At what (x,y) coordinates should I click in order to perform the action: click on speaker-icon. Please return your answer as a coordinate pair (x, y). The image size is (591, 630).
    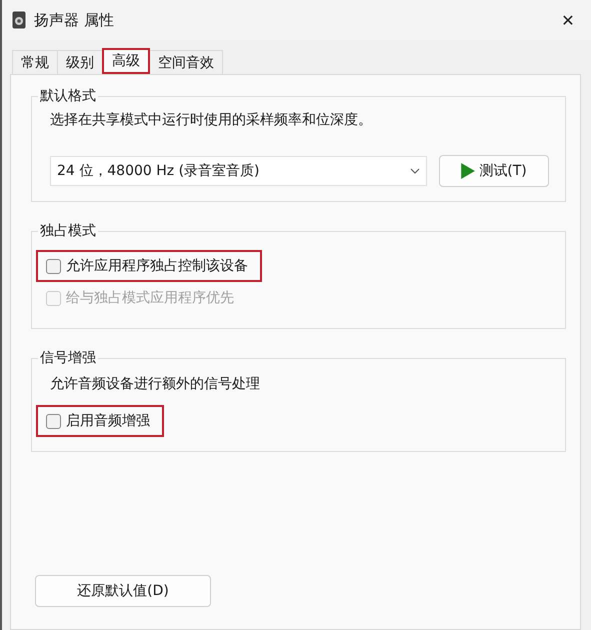
    Looking at the image, I should click on (19, 20).